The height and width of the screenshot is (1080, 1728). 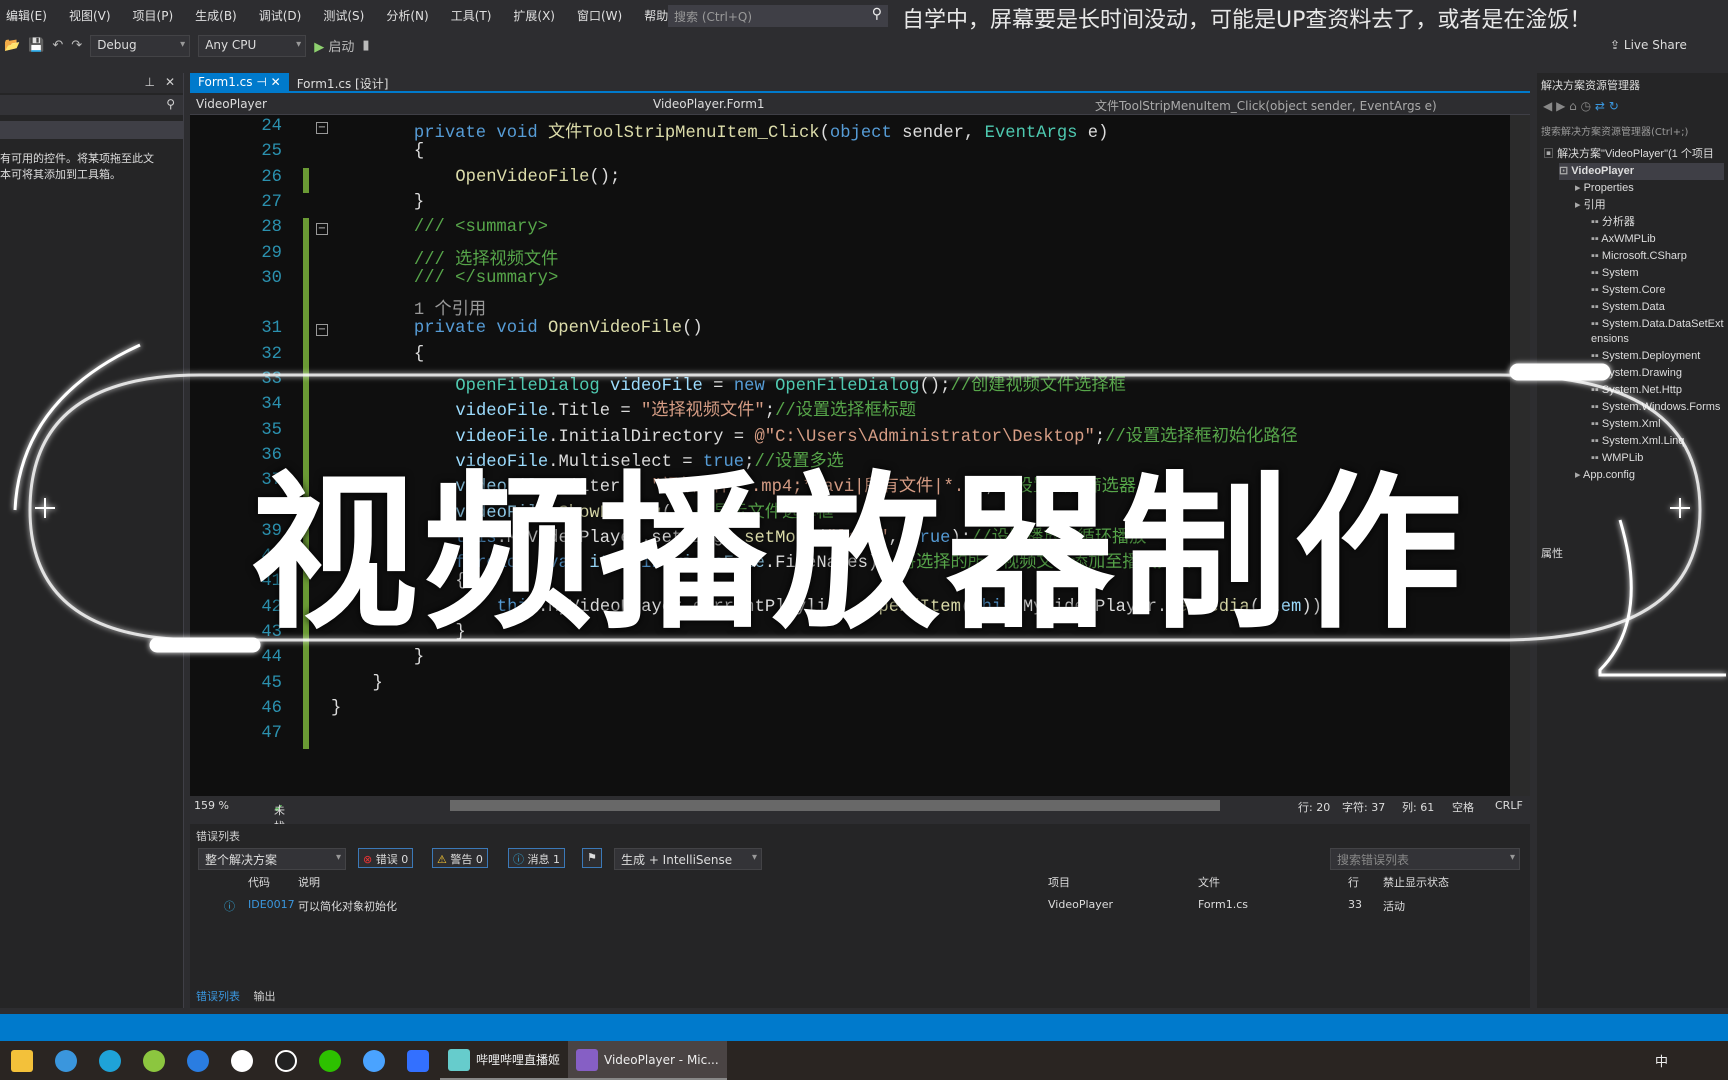 I want to click on feishu-icon, so click(x=418, y=1060).